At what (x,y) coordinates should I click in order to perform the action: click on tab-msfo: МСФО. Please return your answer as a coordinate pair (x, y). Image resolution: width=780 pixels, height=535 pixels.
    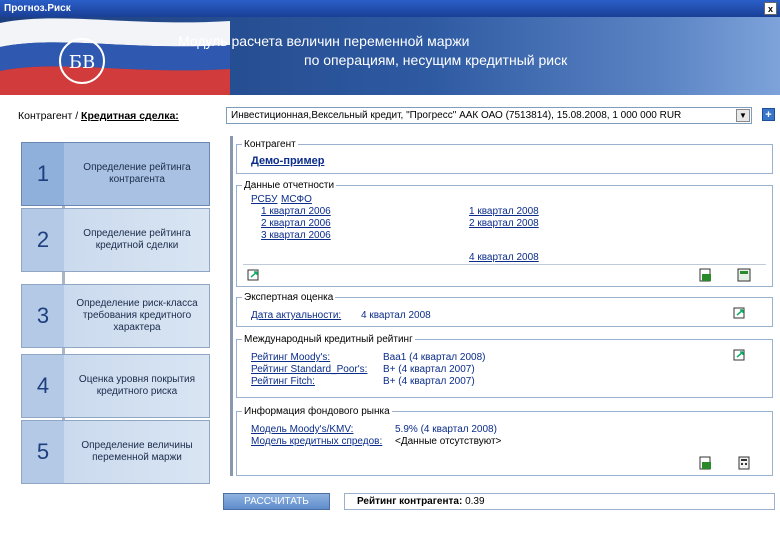
    Looking at the image, I should click on (296, 199).